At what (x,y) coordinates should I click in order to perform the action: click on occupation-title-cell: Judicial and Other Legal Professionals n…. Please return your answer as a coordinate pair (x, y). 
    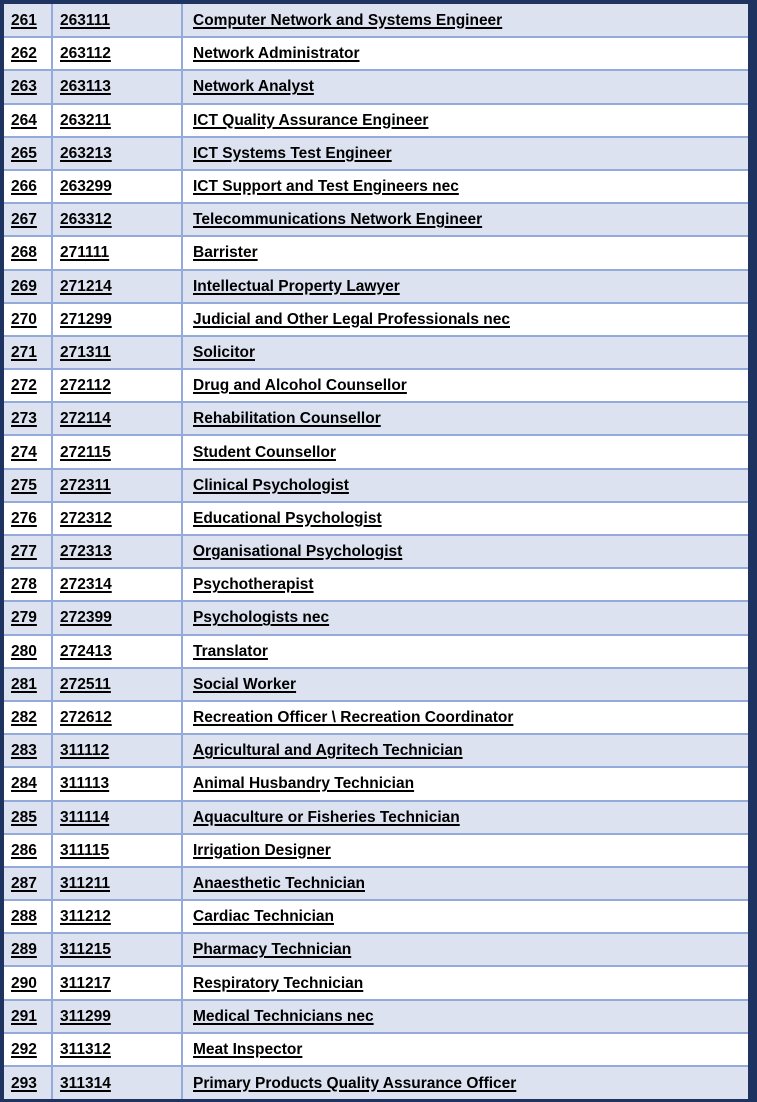
    Looking at the image, I should click on (465, 319).